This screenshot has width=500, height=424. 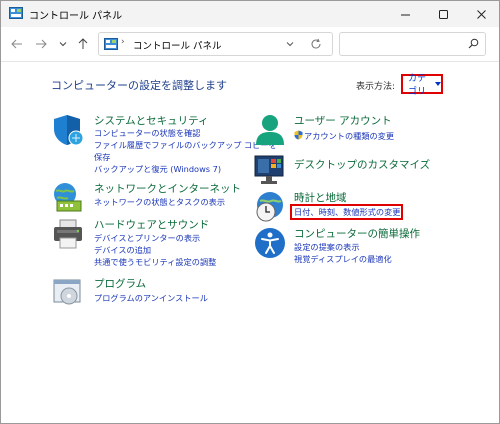 I want to click on minimize-button, so click(x=405, y=14).